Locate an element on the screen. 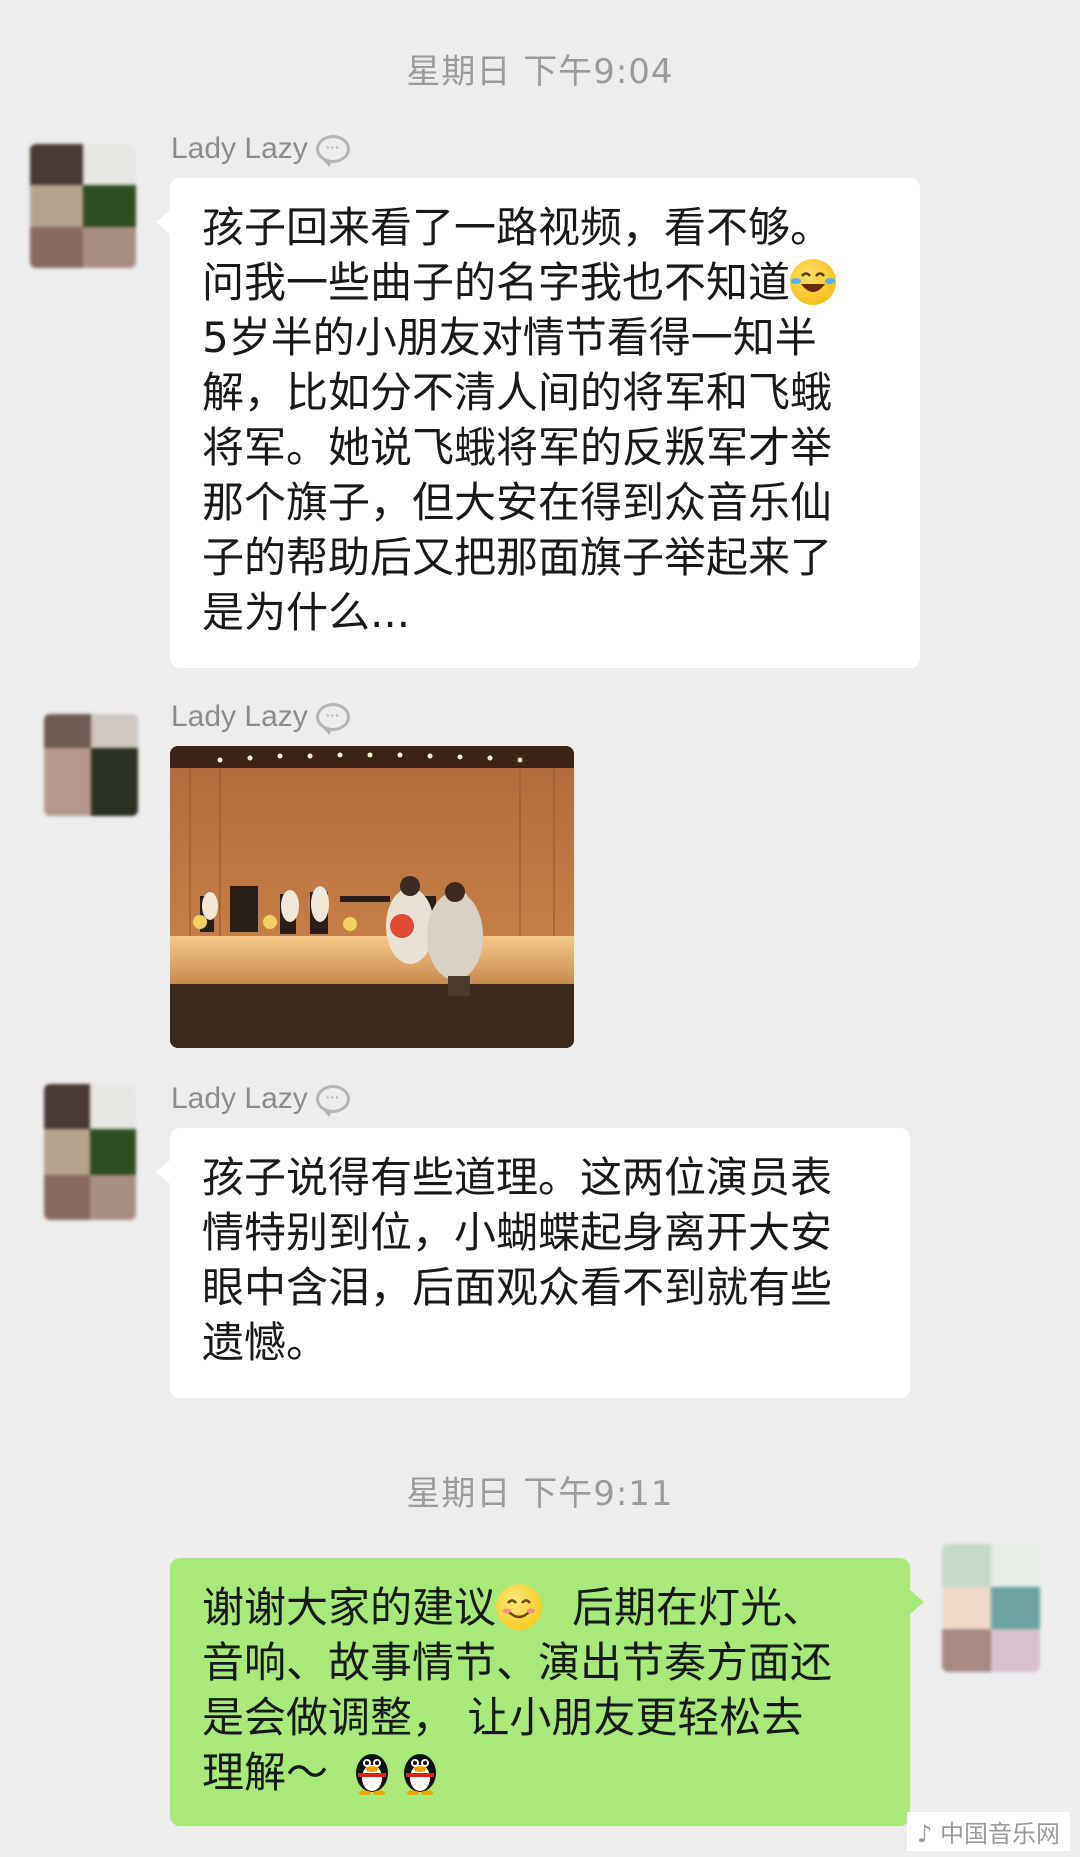  message-line: 子的帮助后又把那面旗子举起来了 is located at coordinates (517, 557).